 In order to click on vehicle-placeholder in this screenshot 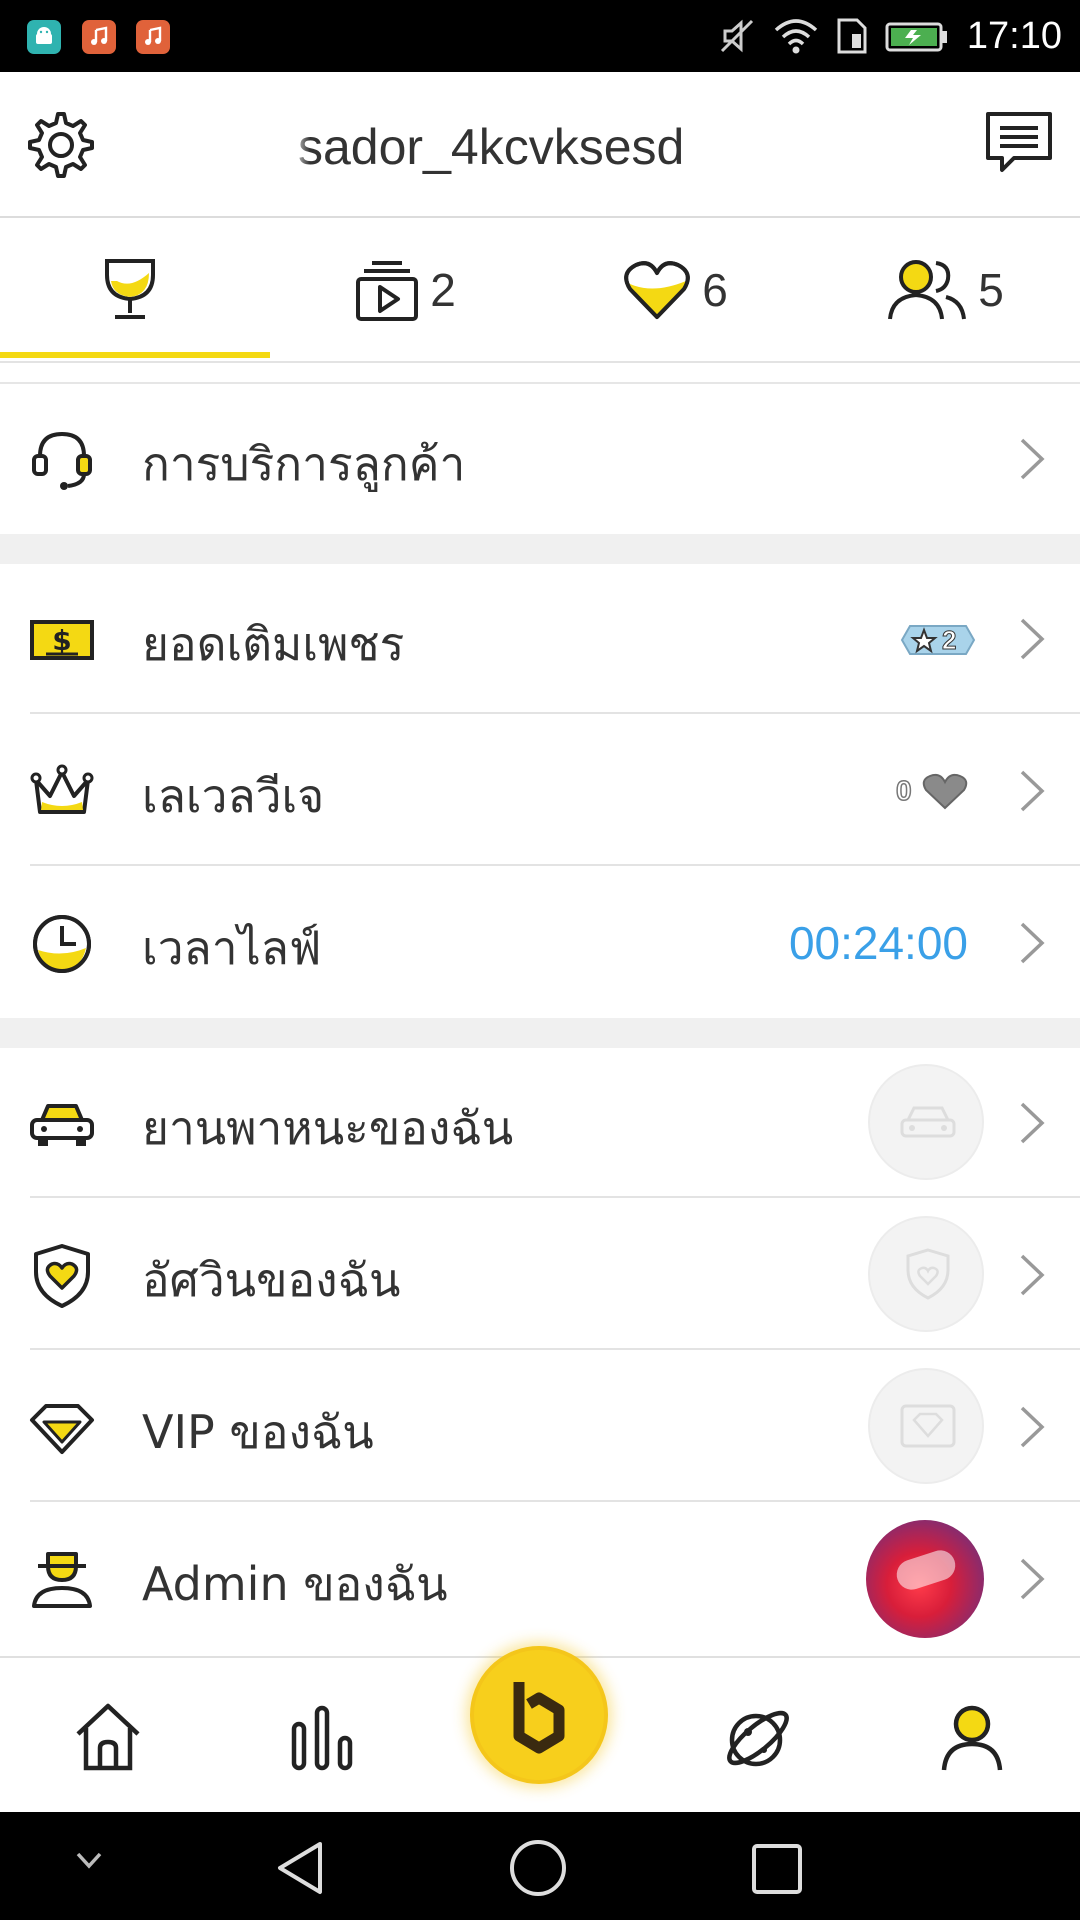, I will do `click(926, 1122)`.